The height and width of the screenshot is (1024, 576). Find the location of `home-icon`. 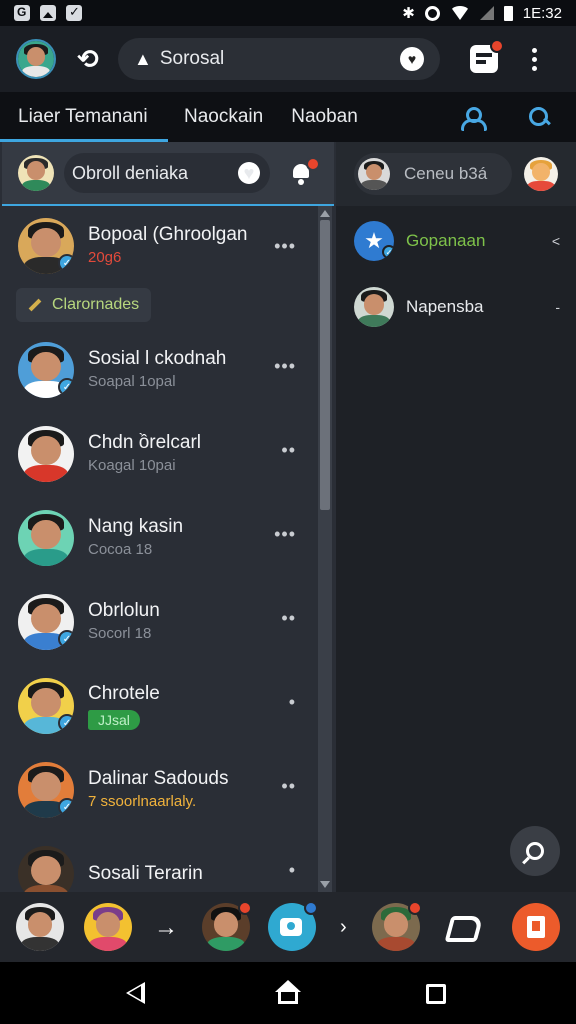

home-icon is located at coordinates (288, 993).